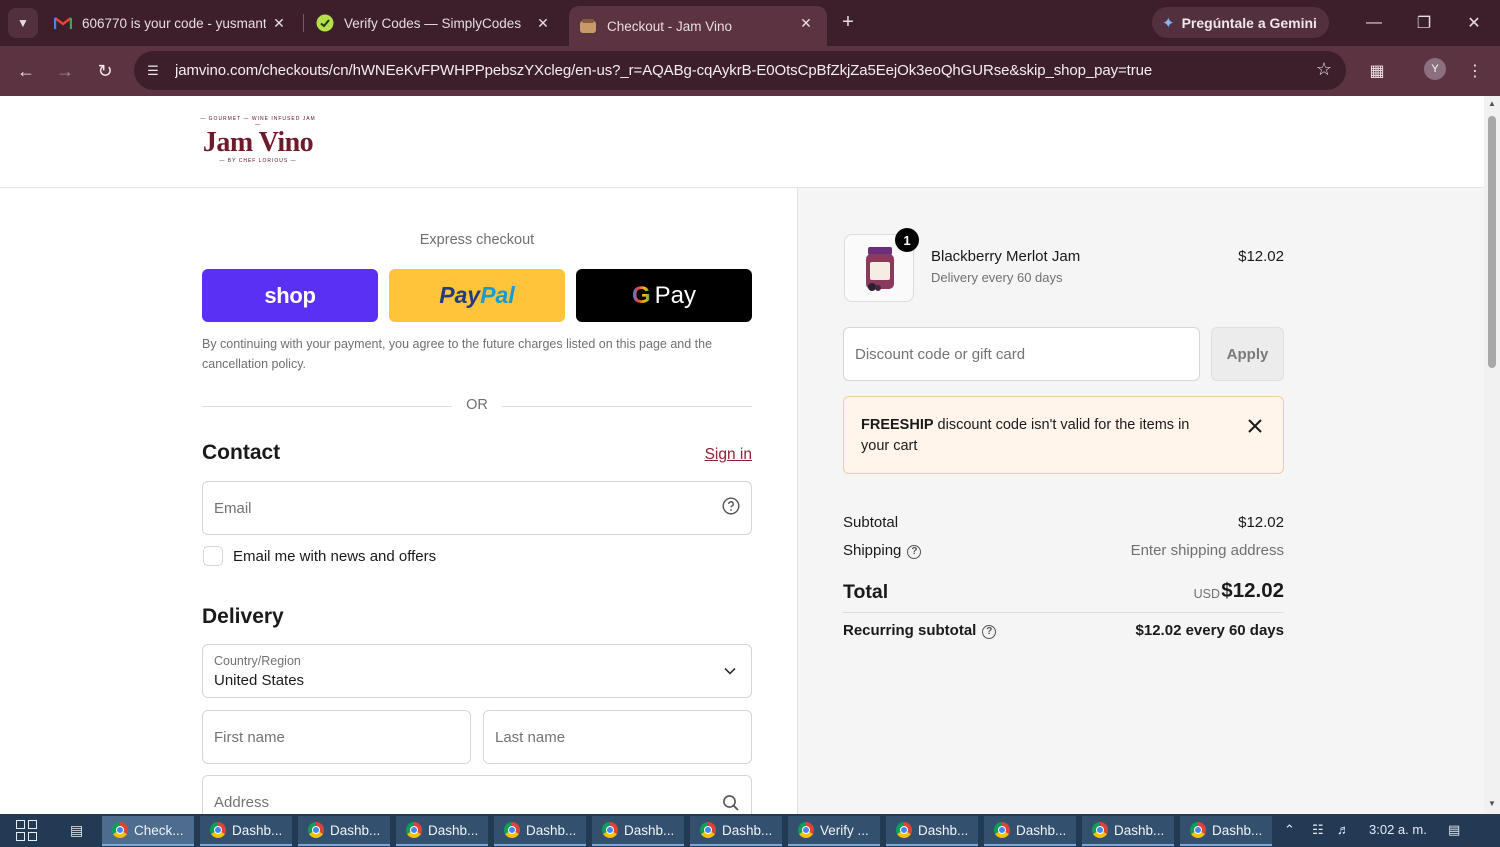  I want to click on country-value: United States, so click(259, 680).